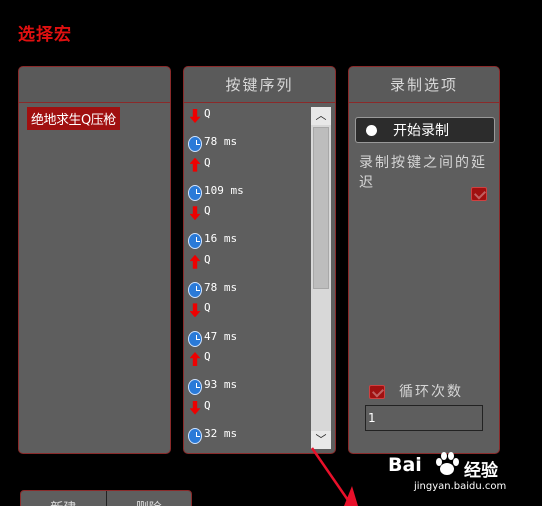  I want to click on baidu-watermark: Bai 经验 jingyan.baidu.com, so click(463, 473).